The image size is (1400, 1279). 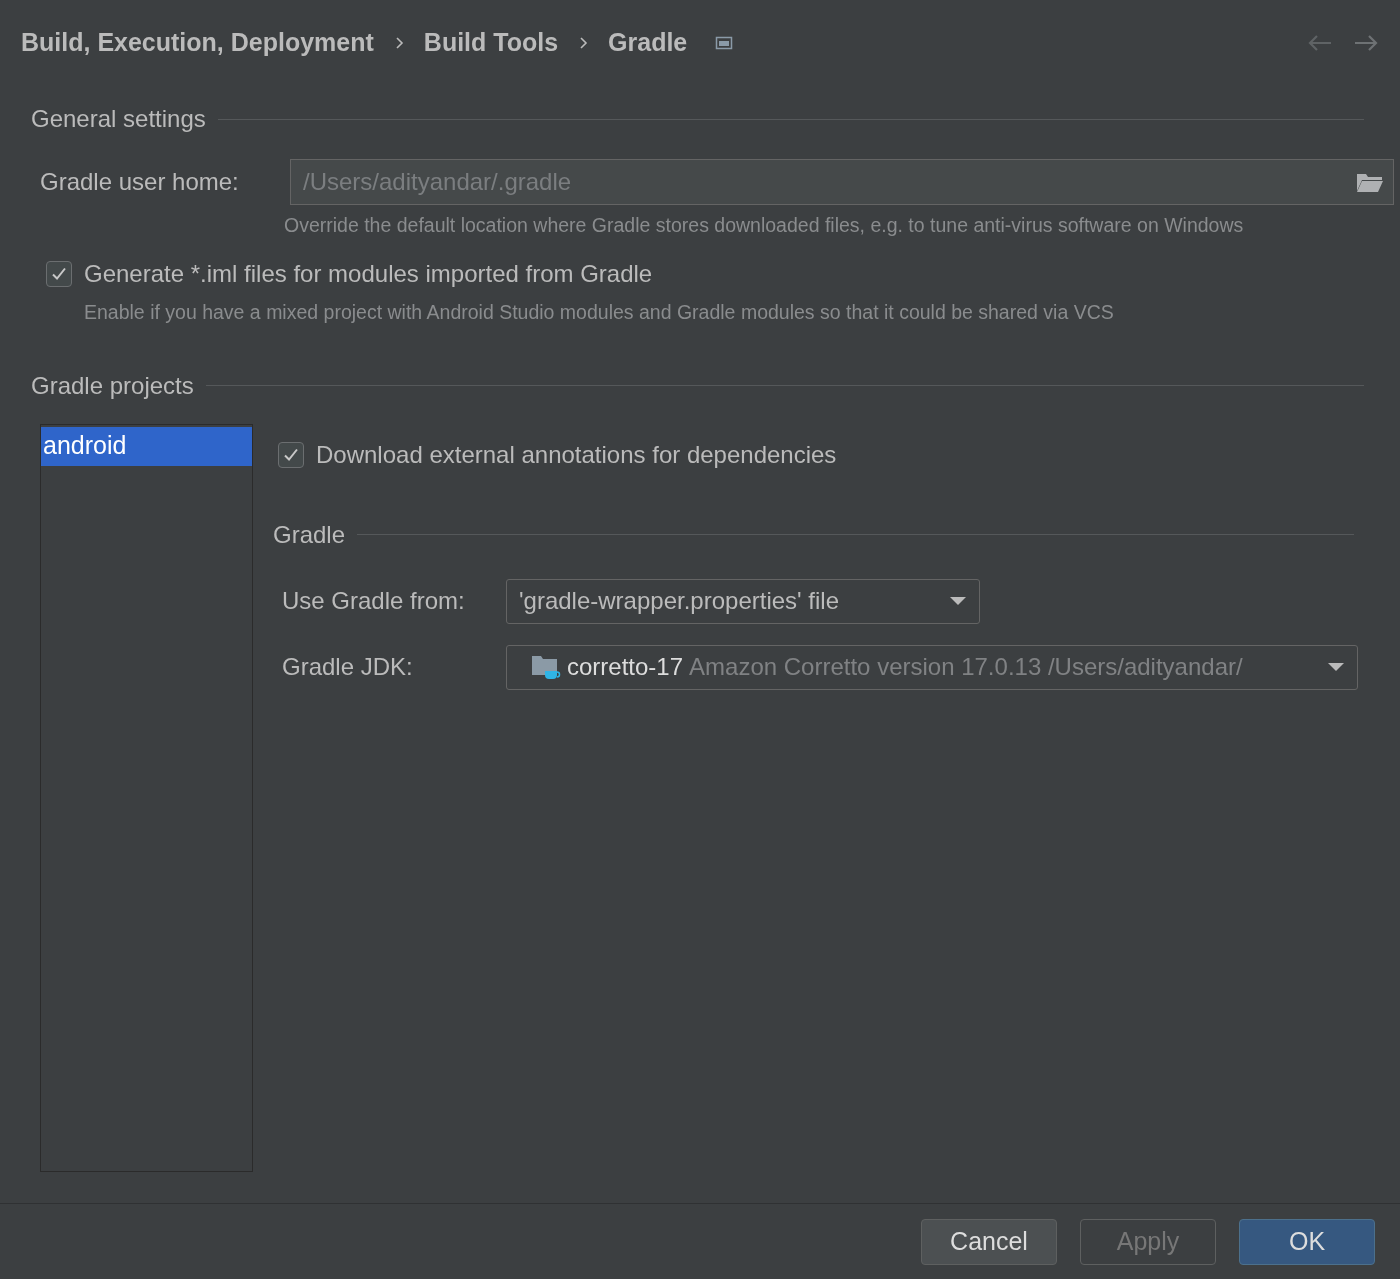 I want to click on breadcrumb-item: Build, Execution, Deployment, so click(x=197, y=42).